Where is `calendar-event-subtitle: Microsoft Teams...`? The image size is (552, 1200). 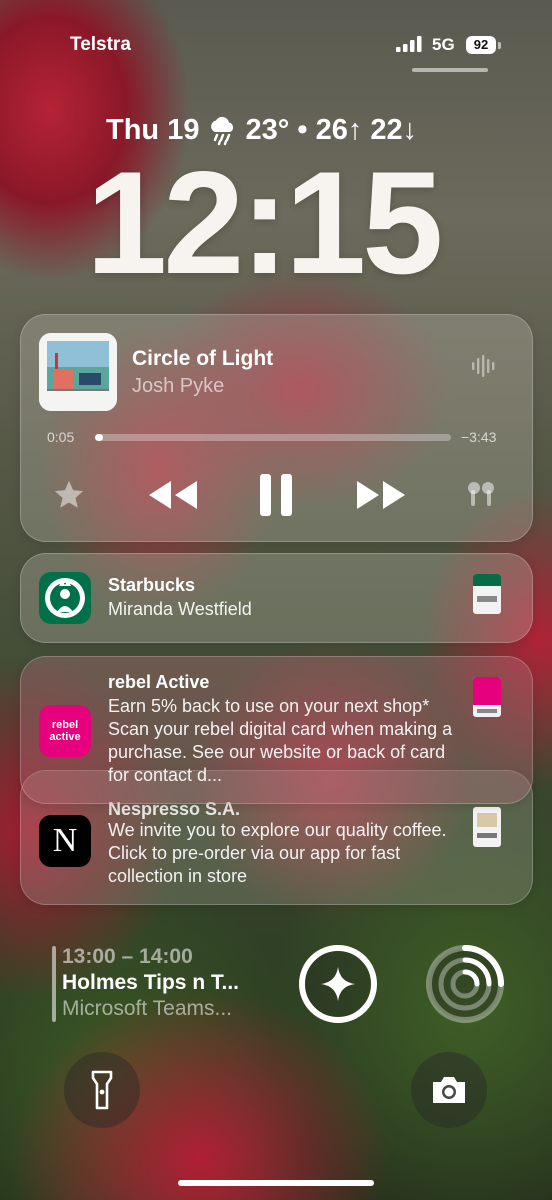 calendar-event-subtitle: Microsoft Teams... is located at coordinates (147, 1008).